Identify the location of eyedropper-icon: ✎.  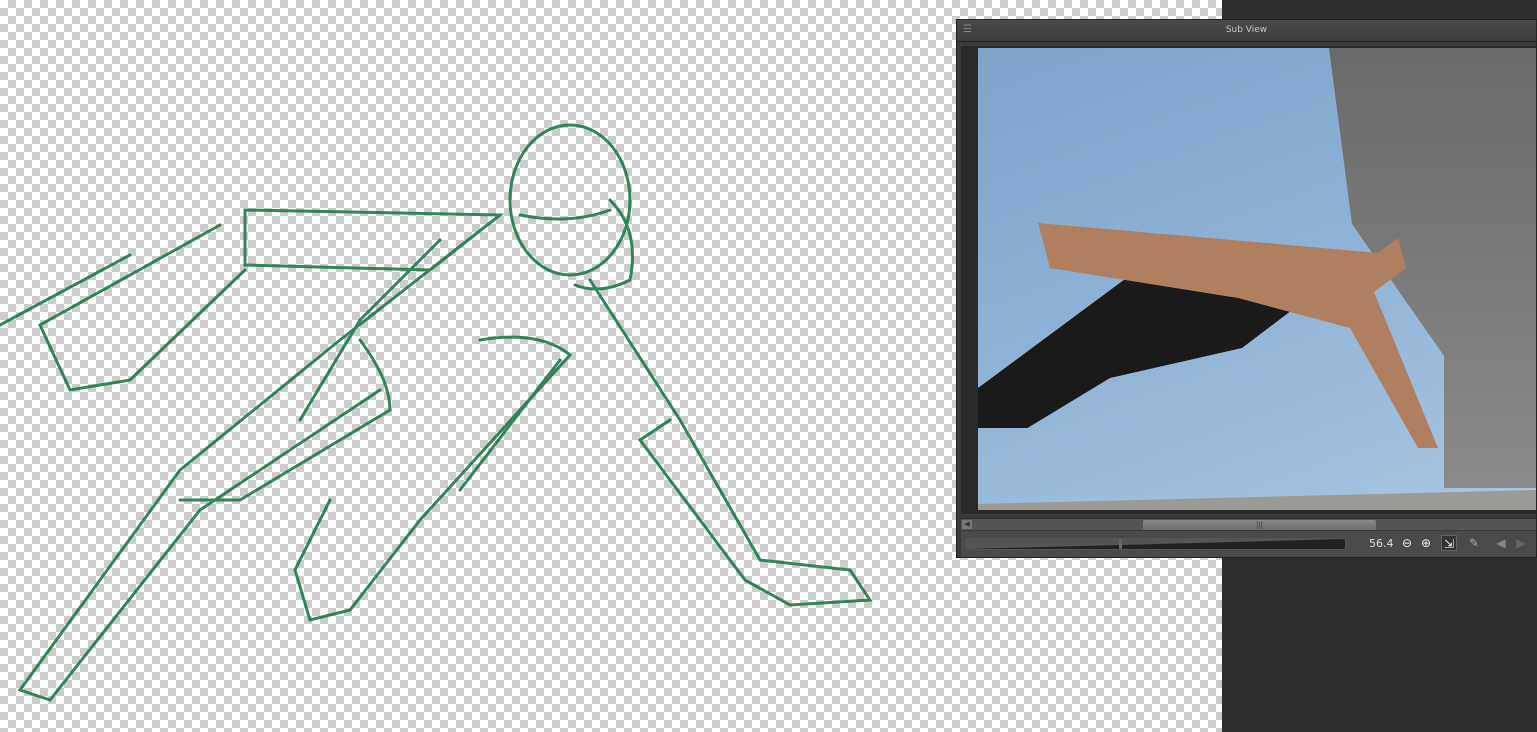
(1474, 543).